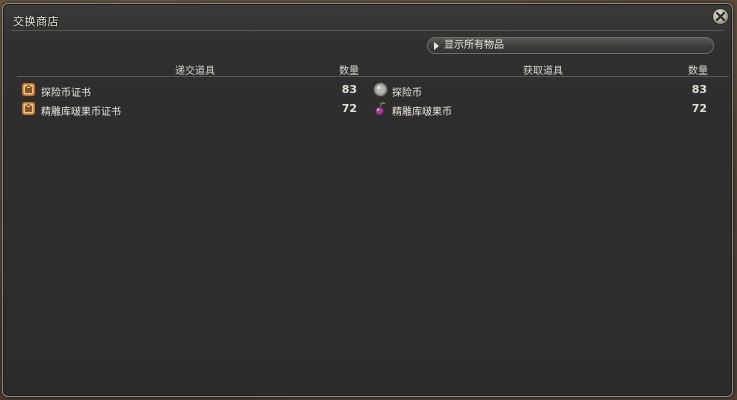 Image resolution: width=737 pixels, height=400 pixels. What do you see at coordinates (195, 71) in the screenshot?
I see `header-give-item: 递交道具` at bounding box center [195, 71].